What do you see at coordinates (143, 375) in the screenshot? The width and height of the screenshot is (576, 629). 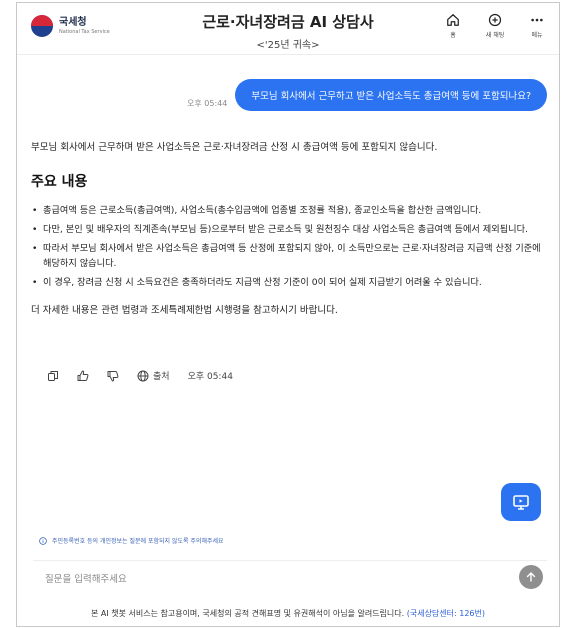 I see `globe-icon` at bounding box center [143, 375].